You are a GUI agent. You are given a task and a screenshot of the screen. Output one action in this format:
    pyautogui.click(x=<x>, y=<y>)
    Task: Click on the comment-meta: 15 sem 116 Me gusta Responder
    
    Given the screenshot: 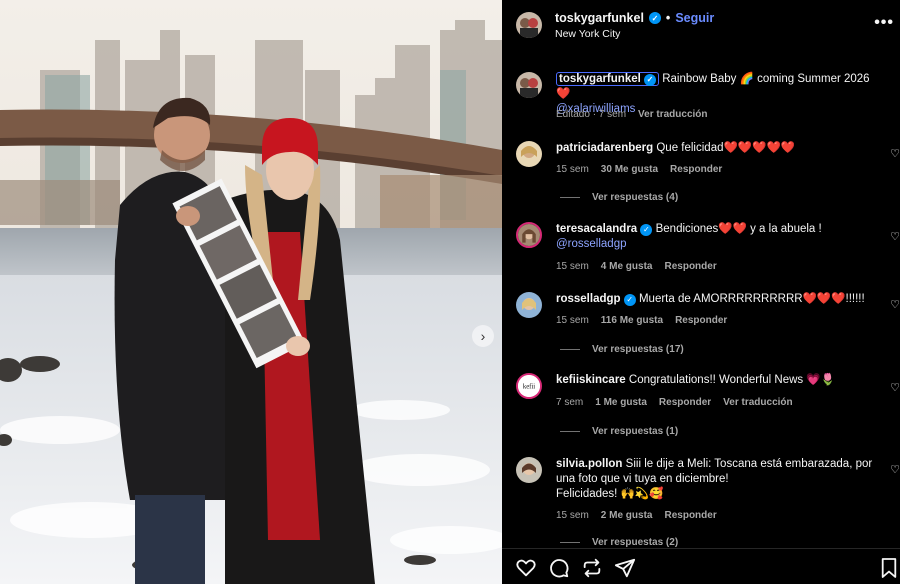 What is the action you would take?
    pyautogui.click(x=641, y=320)
    